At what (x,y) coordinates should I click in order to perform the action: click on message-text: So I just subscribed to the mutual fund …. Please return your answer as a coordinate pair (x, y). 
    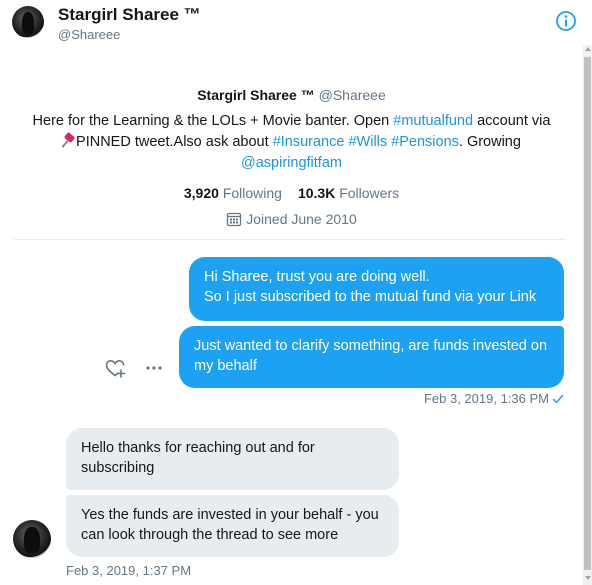
    Looking at the image, I should click on (370, 297).